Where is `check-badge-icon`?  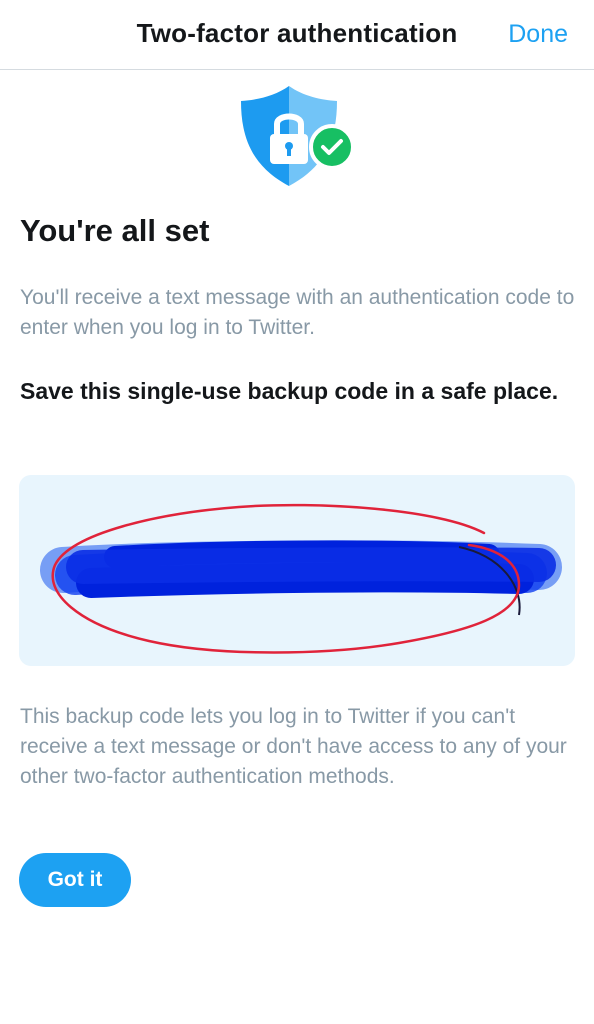
check-badge-icon is located at coordinates (332, 147).